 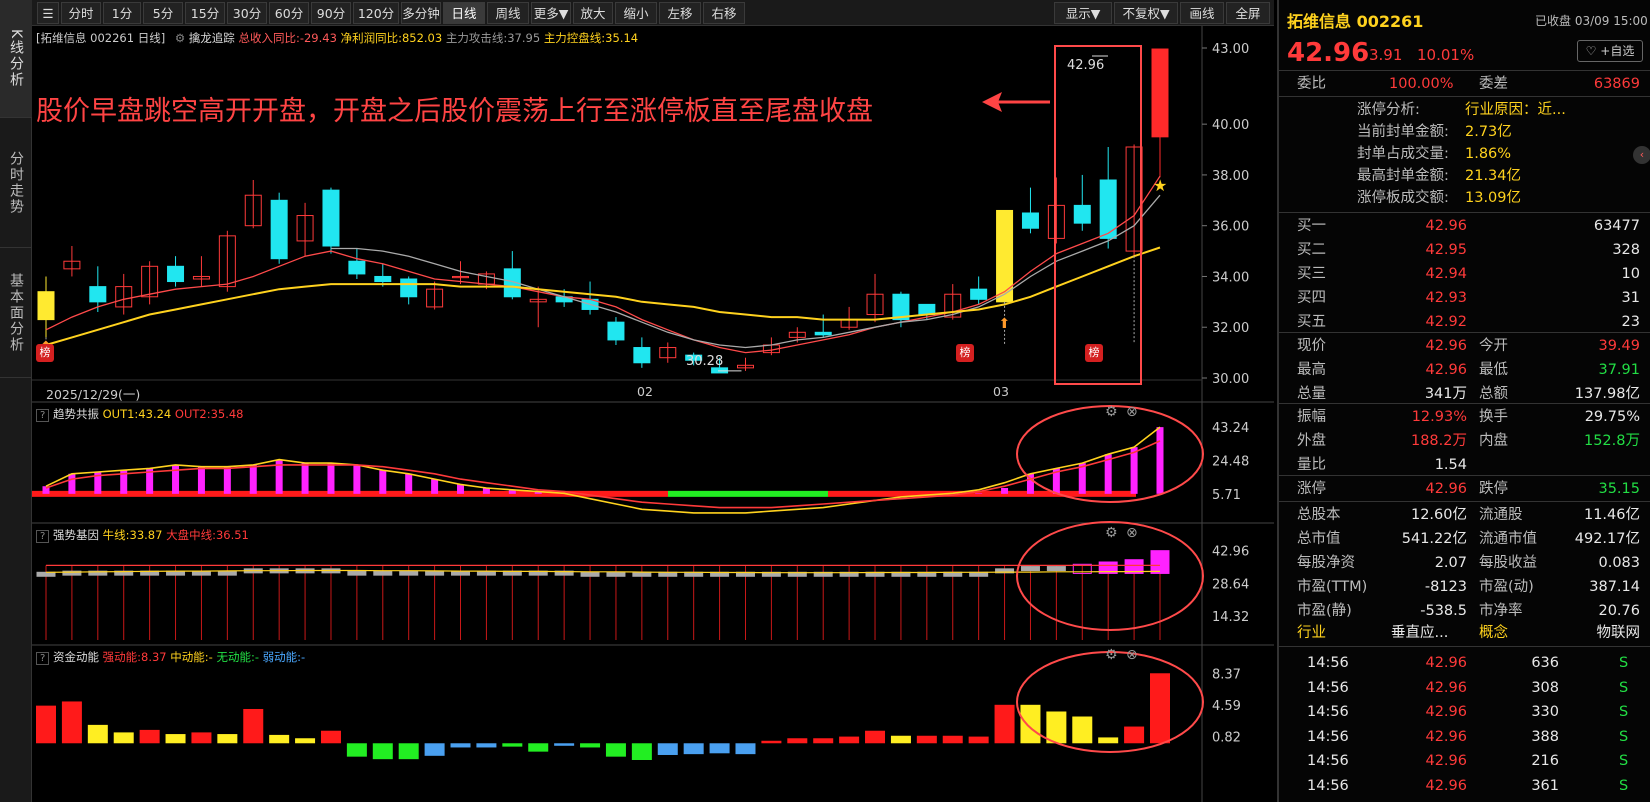 What do you see at coordinates (16, 313) in the screenshot?
I see `tab-fundamentals: 基本面分析` at bounding box center [16, 313].